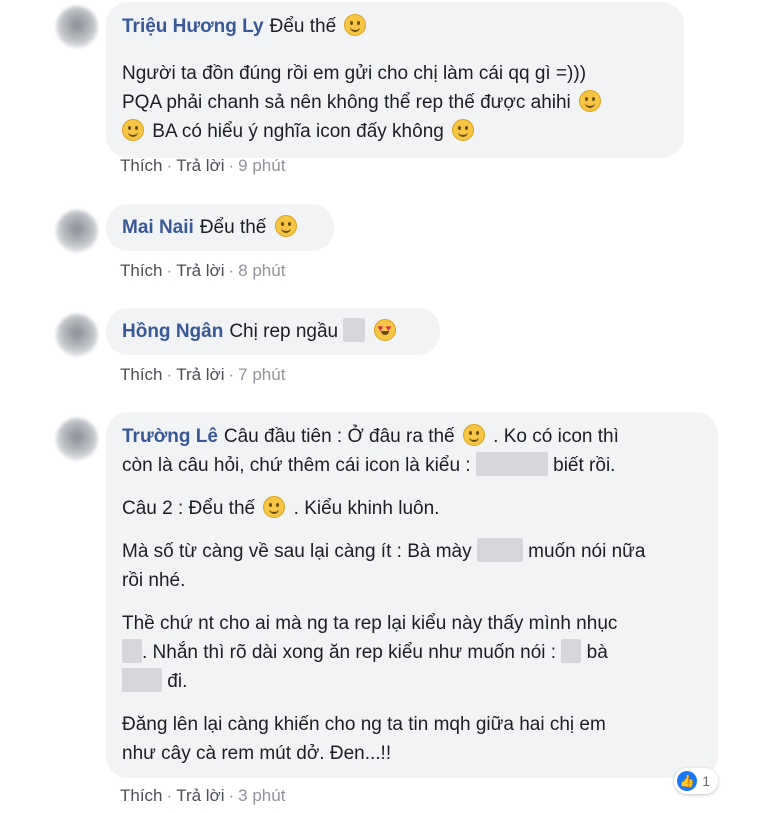  What do you see at coordinates (189, 508) in the screenshot?
I see `comment-text: Câu 2 : Đểu thế` at bounding box center [189, 508].